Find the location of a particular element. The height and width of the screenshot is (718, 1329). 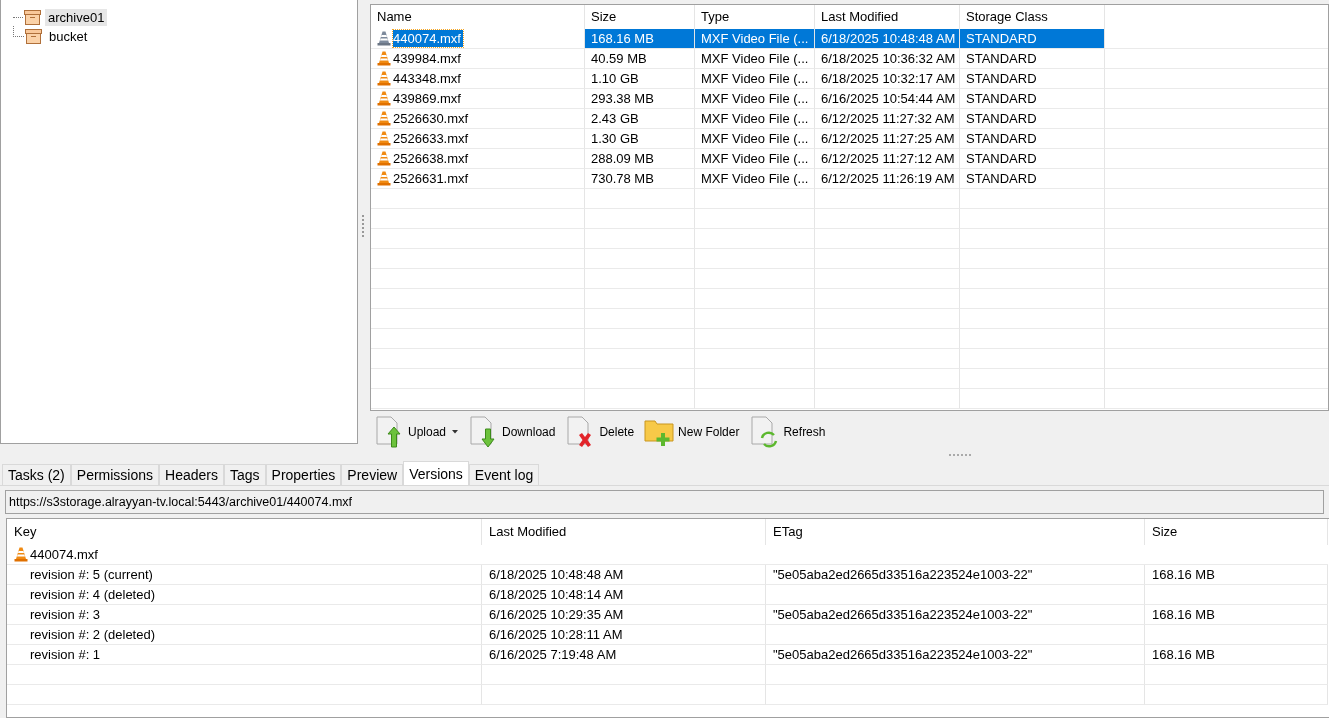

table-cell: 443348.mxf is located at coordinates (427, 78).